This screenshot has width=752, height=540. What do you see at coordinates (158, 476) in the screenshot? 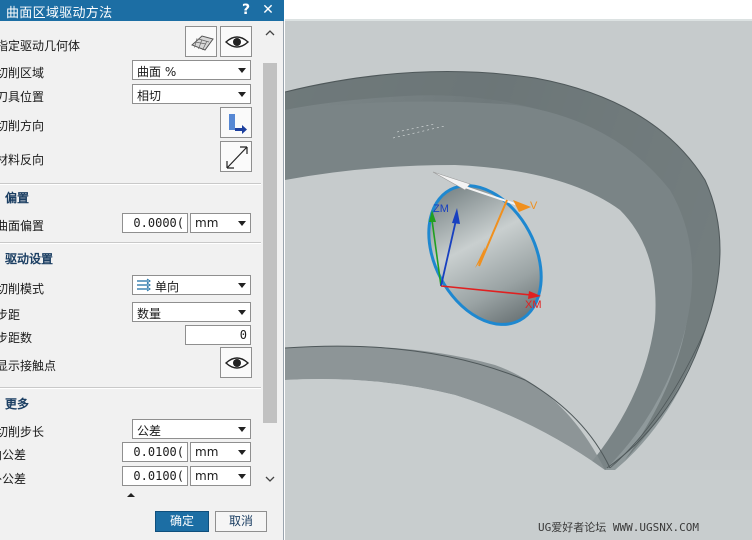
I see `outtol-value: 0.0100(` at bounding box center [158, 476].